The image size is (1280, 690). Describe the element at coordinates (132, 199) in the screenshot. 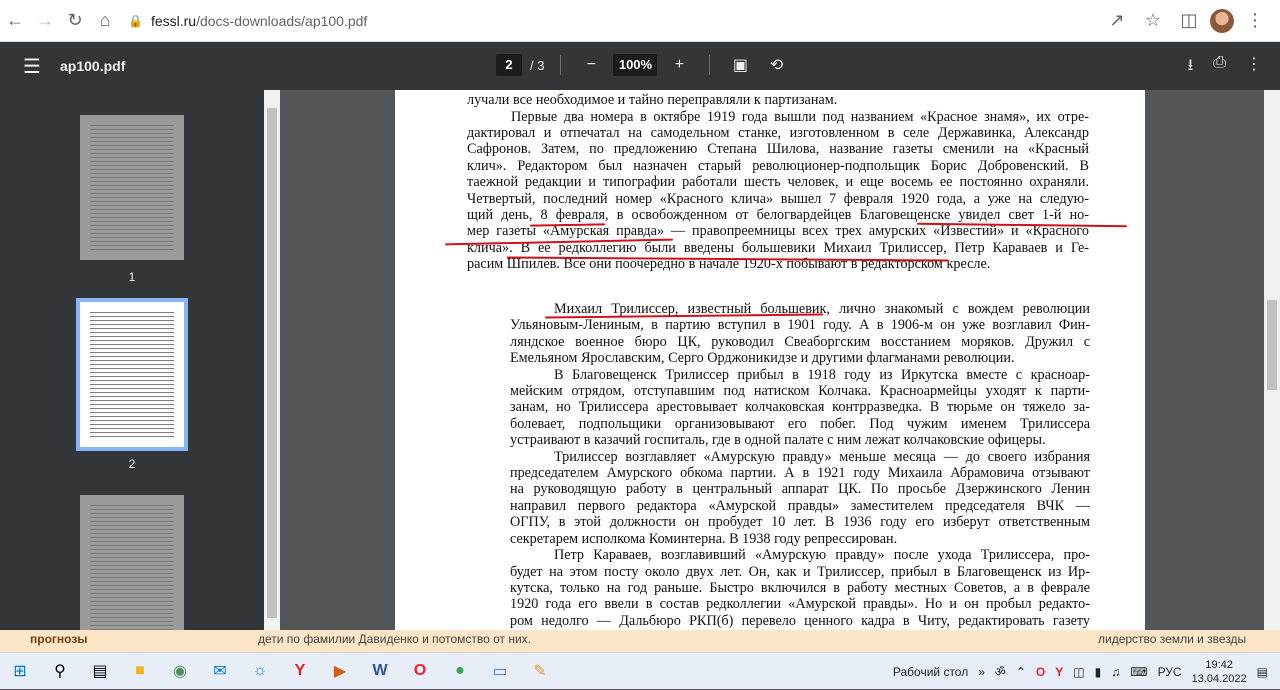

I see `thumbnail-page-1: 1` at that location.